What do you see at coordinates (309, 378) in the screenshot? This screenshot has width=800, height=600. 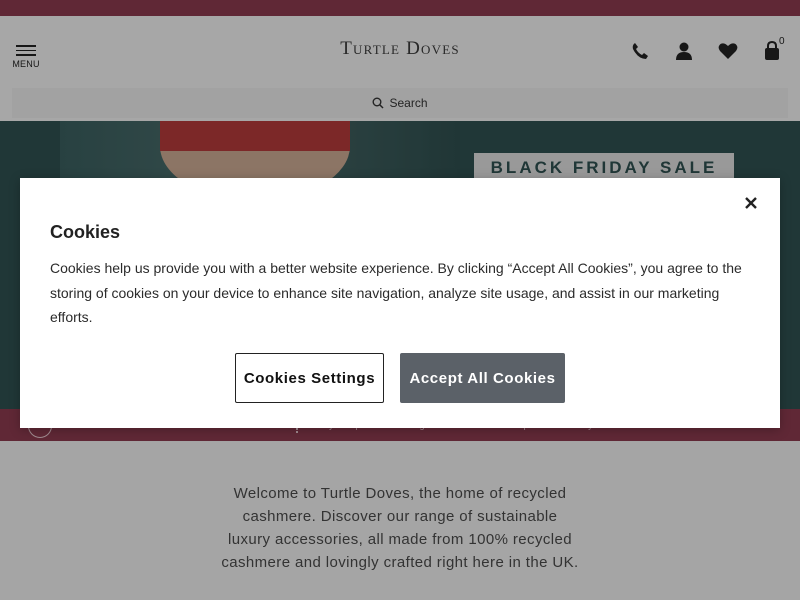 I see `cookies-settings-button: Cookies Settings` at bounding box center [309, 378].